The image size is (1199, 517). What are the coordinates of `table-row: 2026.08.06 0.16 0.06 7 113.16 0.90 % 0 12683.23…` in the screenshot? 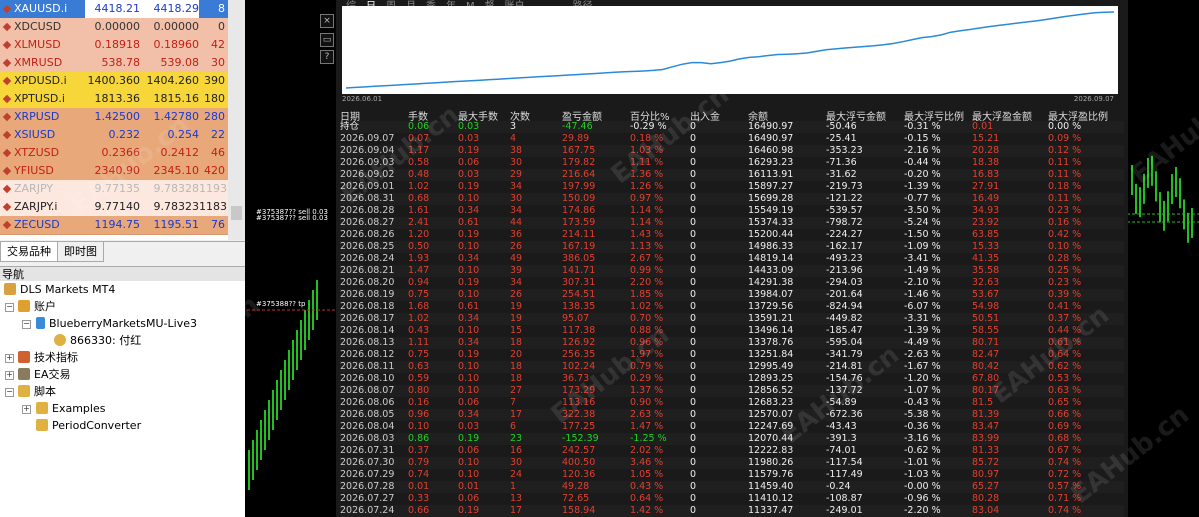 It's located at (732, 403).